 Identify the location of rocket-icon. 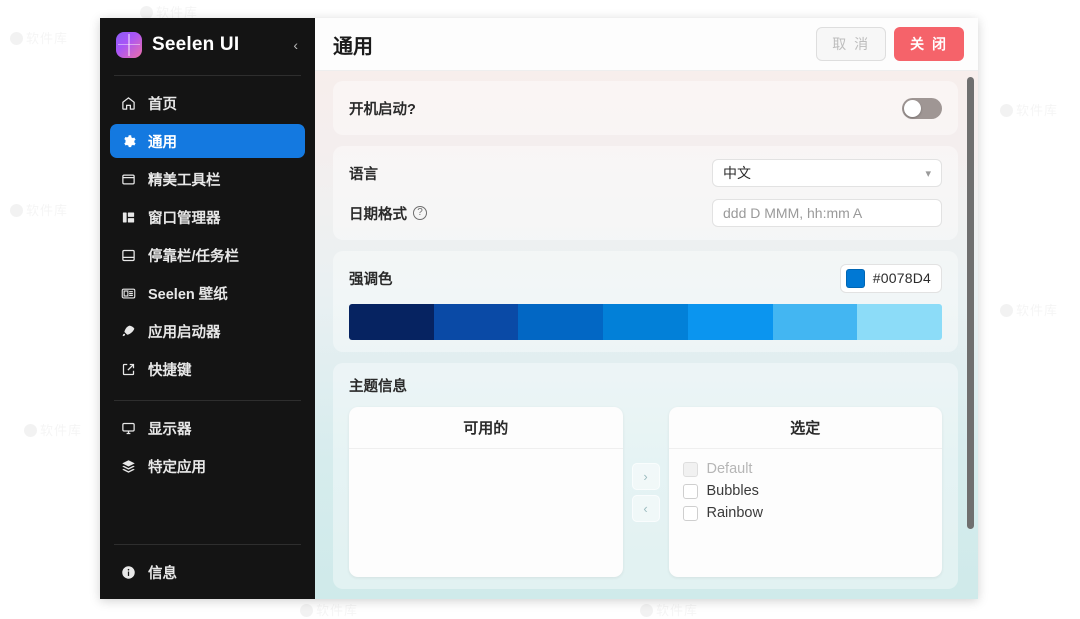
(128, 331).